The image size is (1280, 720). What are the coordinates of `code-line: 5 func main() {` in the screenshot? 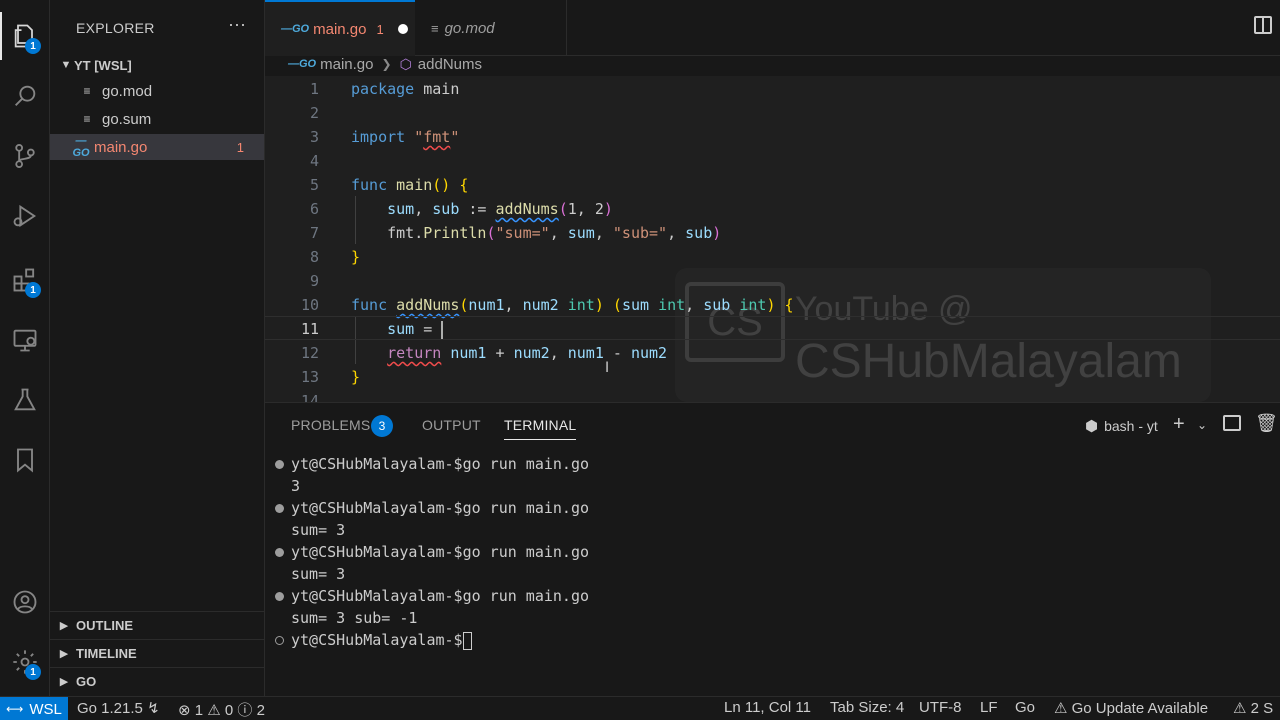 It's located at (772, 185).